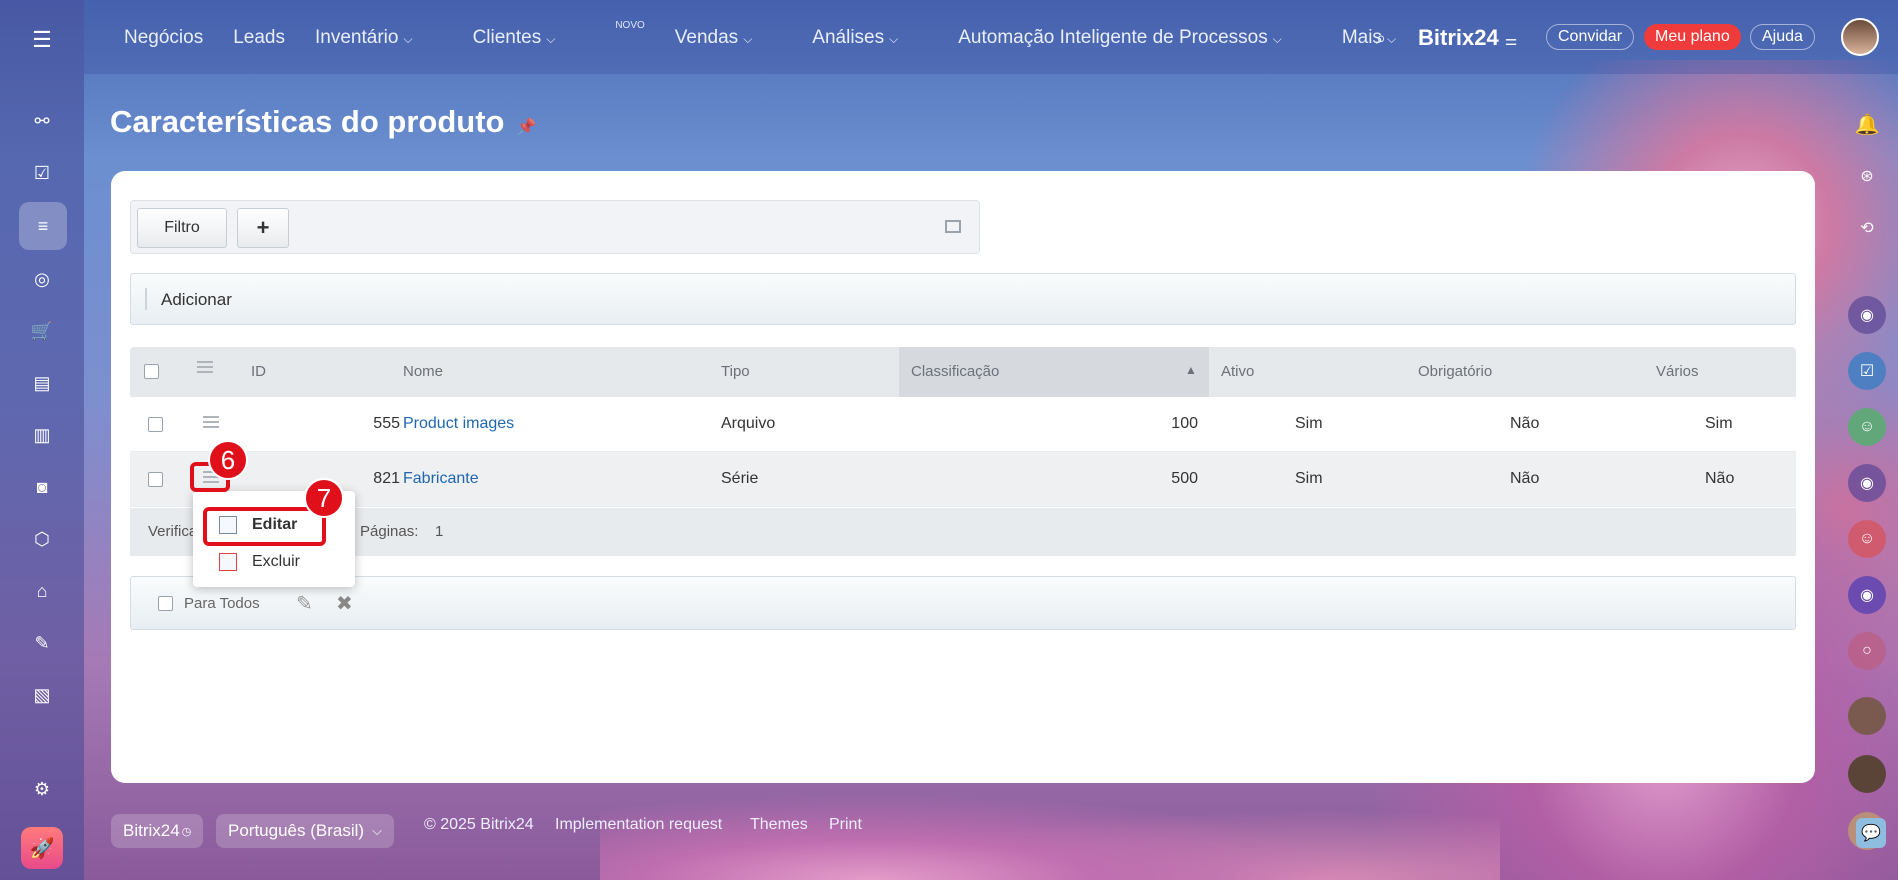 The height and width of the screenshot is (880, 1898). I want to click on nav-item-negocios: Negócios, so click(163, 38).